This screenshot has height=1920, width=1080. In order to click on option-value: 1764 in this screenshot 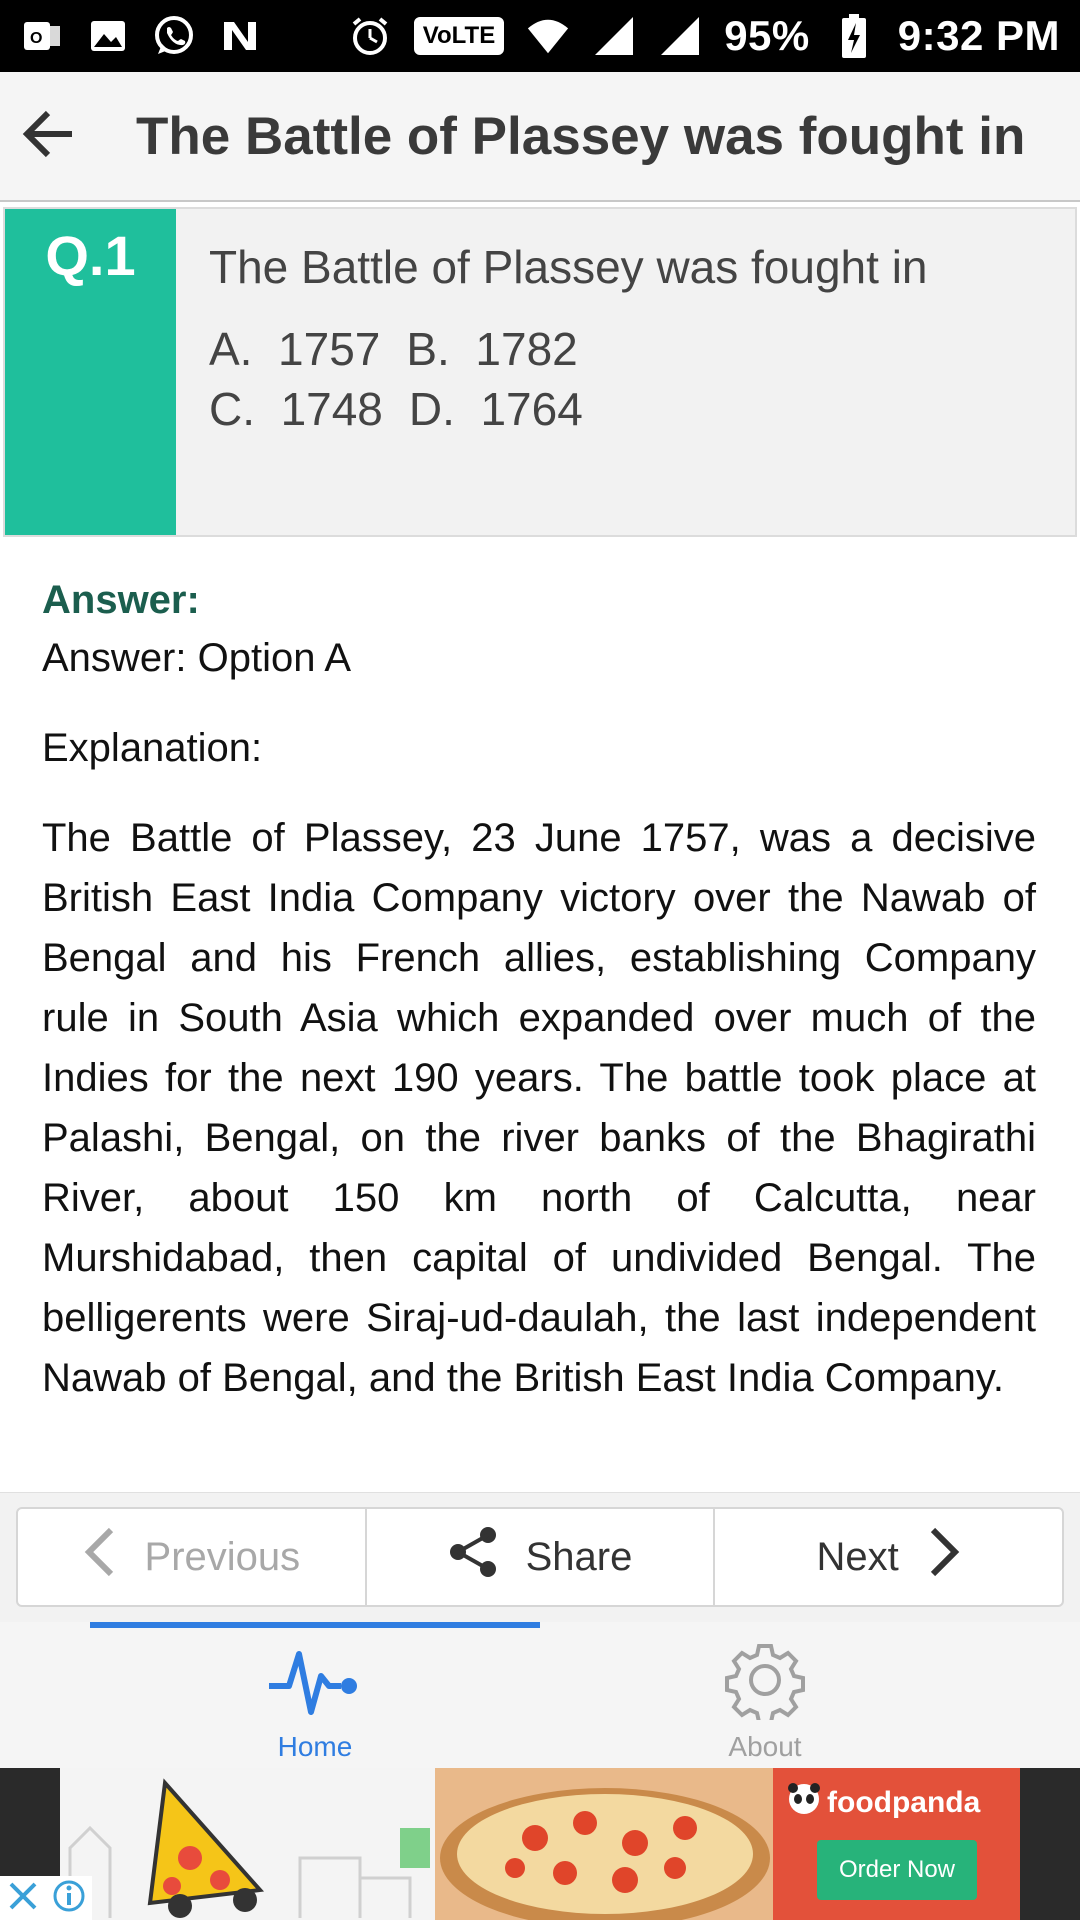, I will do `click(531, 409)`.